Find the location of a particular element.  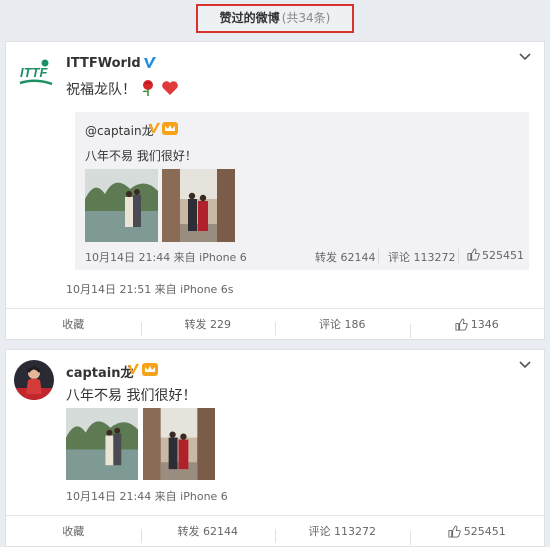

liked-posts-highlight-box: 赞过的微博 (共34条) is located at coordinates (275, 18).